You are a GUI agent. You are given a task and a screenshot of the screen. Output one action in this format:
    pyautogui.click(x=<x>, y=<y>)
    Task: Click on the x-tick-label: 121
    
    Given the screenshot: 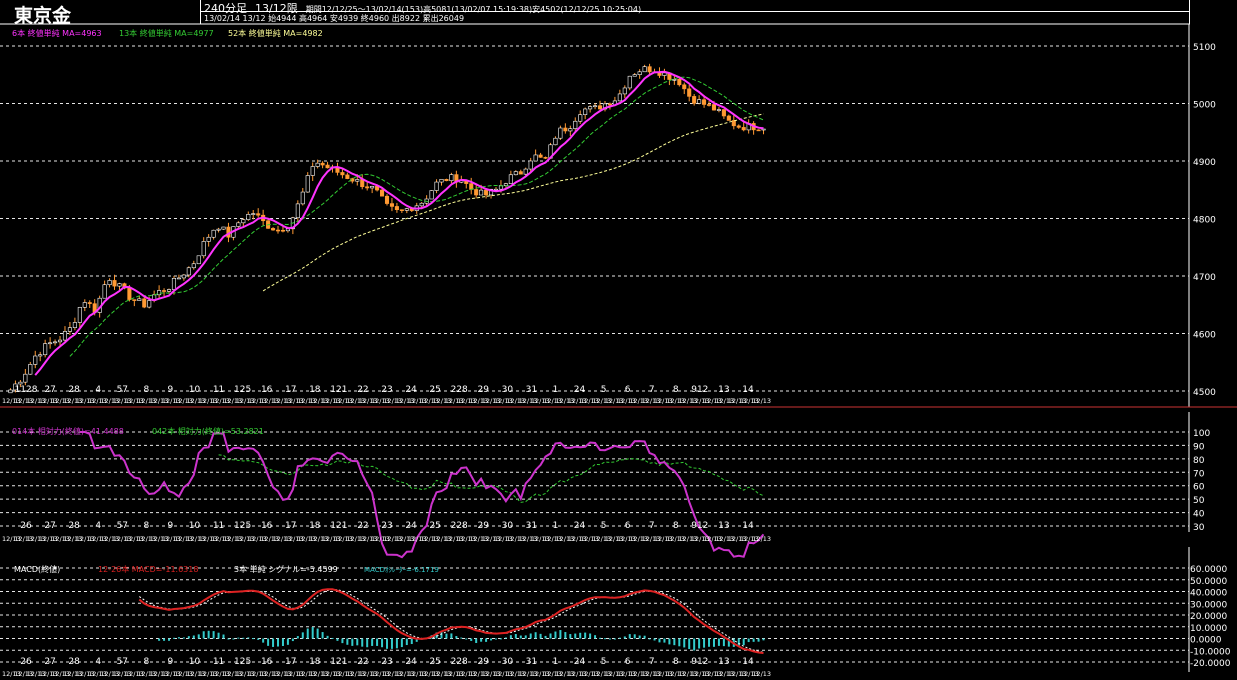 What is the action you would take?
    pyautogui.click(x=338, y=390)
    